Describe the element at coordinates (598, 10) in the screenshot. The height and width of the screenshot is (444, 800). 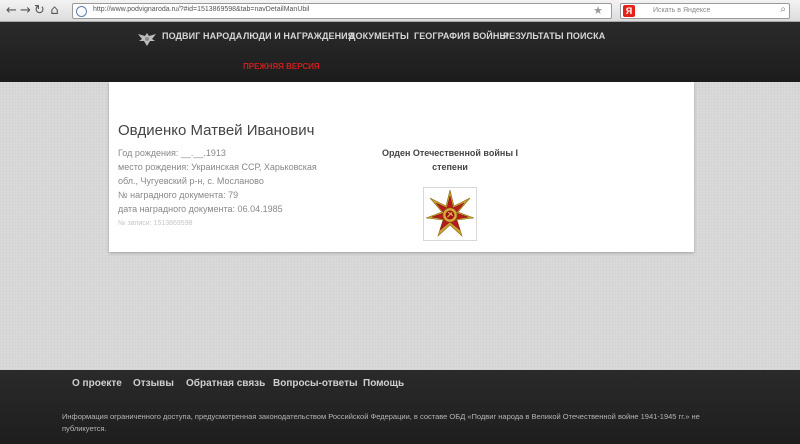
I see `bookmark-star-icon: ★` at that location.